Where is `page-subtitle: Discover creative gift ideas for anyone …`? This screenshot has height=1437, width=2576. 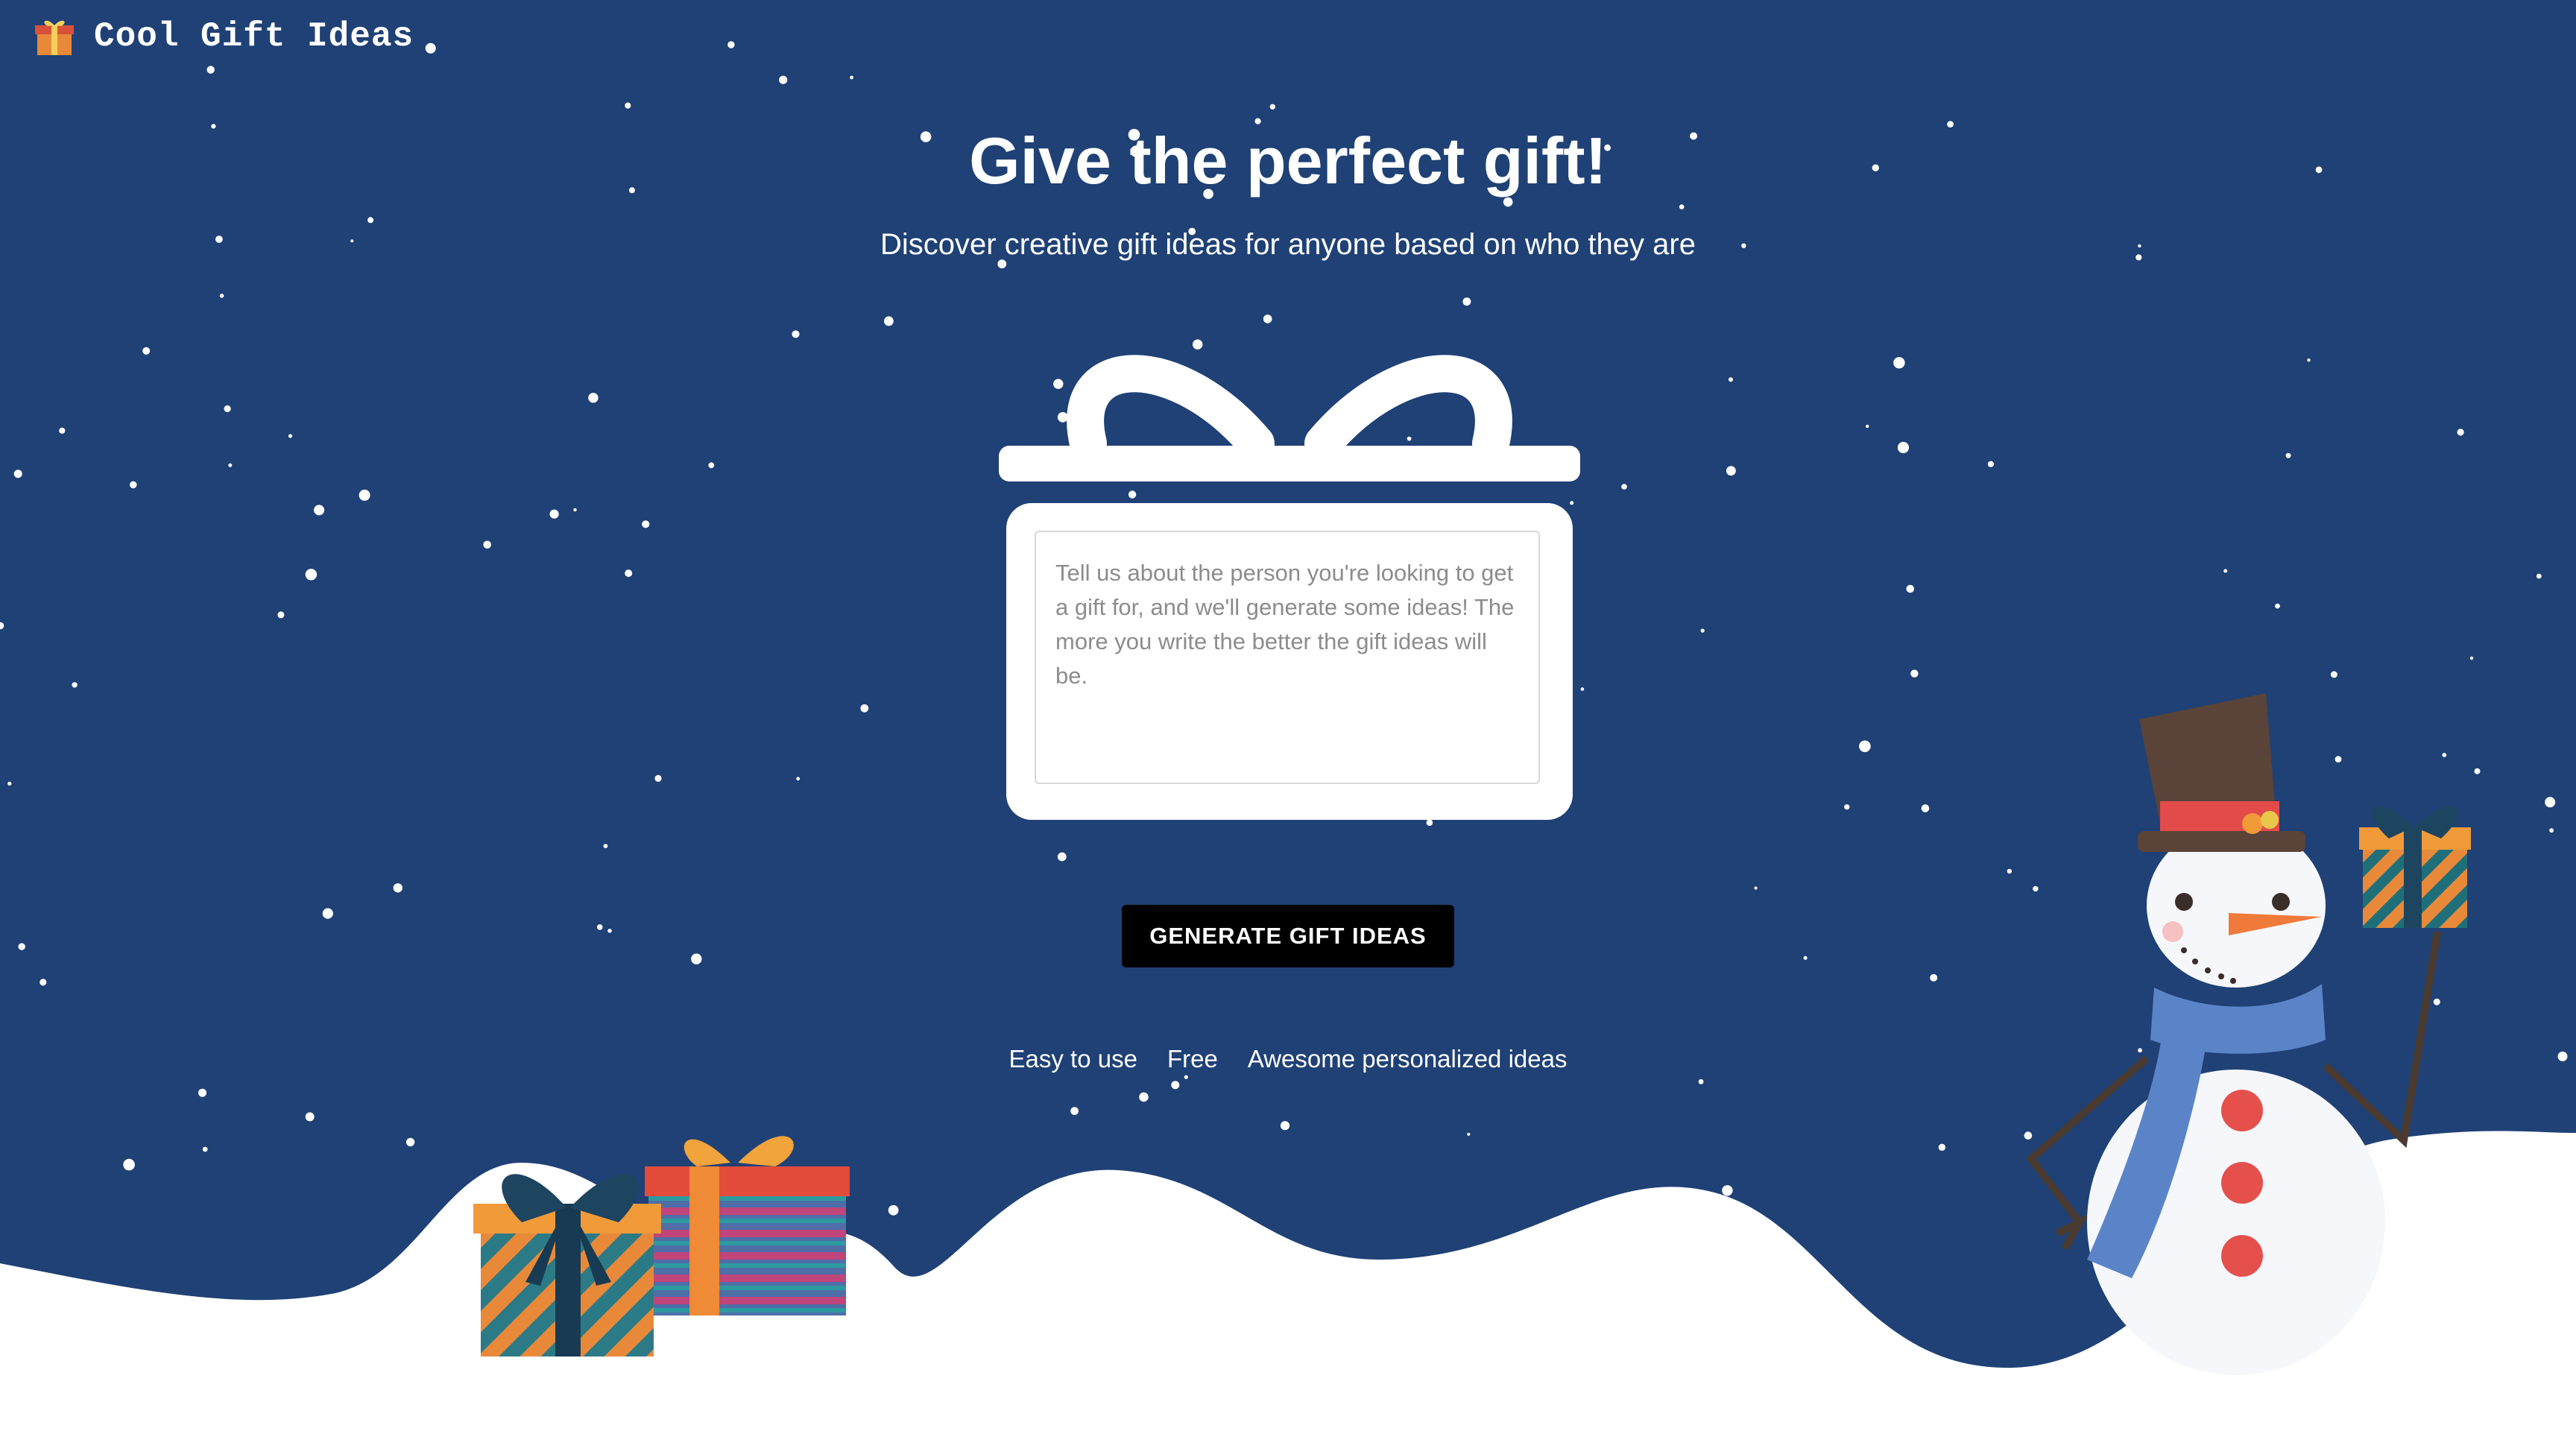
page-subtitle: Discover creative gift ideas for anyone … is located at coordinates (1288, 244).